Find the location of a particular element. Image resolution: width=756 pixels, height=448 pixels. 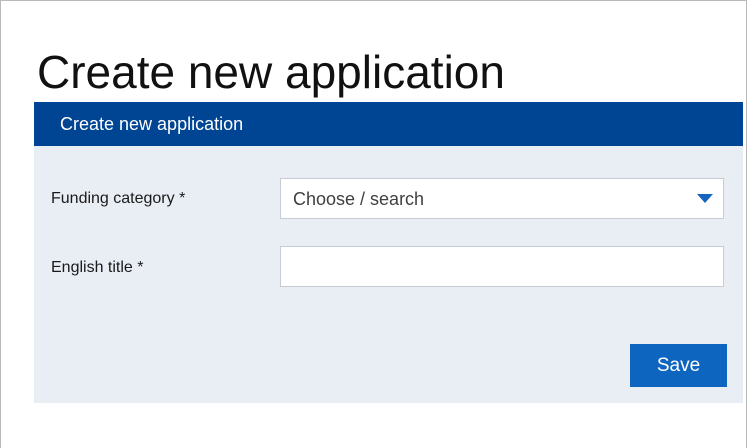

funding-category-select: Choose / search is located at coordinates (502, 198).